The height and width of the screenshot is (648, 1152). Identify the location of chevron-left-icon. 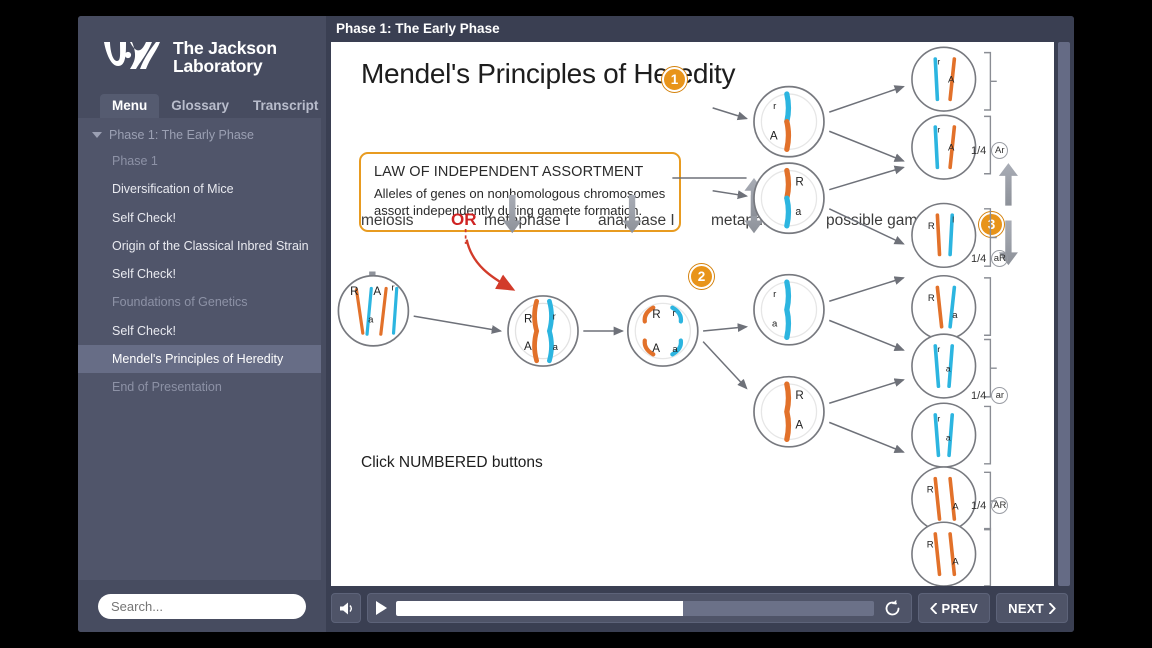
(933, 608).